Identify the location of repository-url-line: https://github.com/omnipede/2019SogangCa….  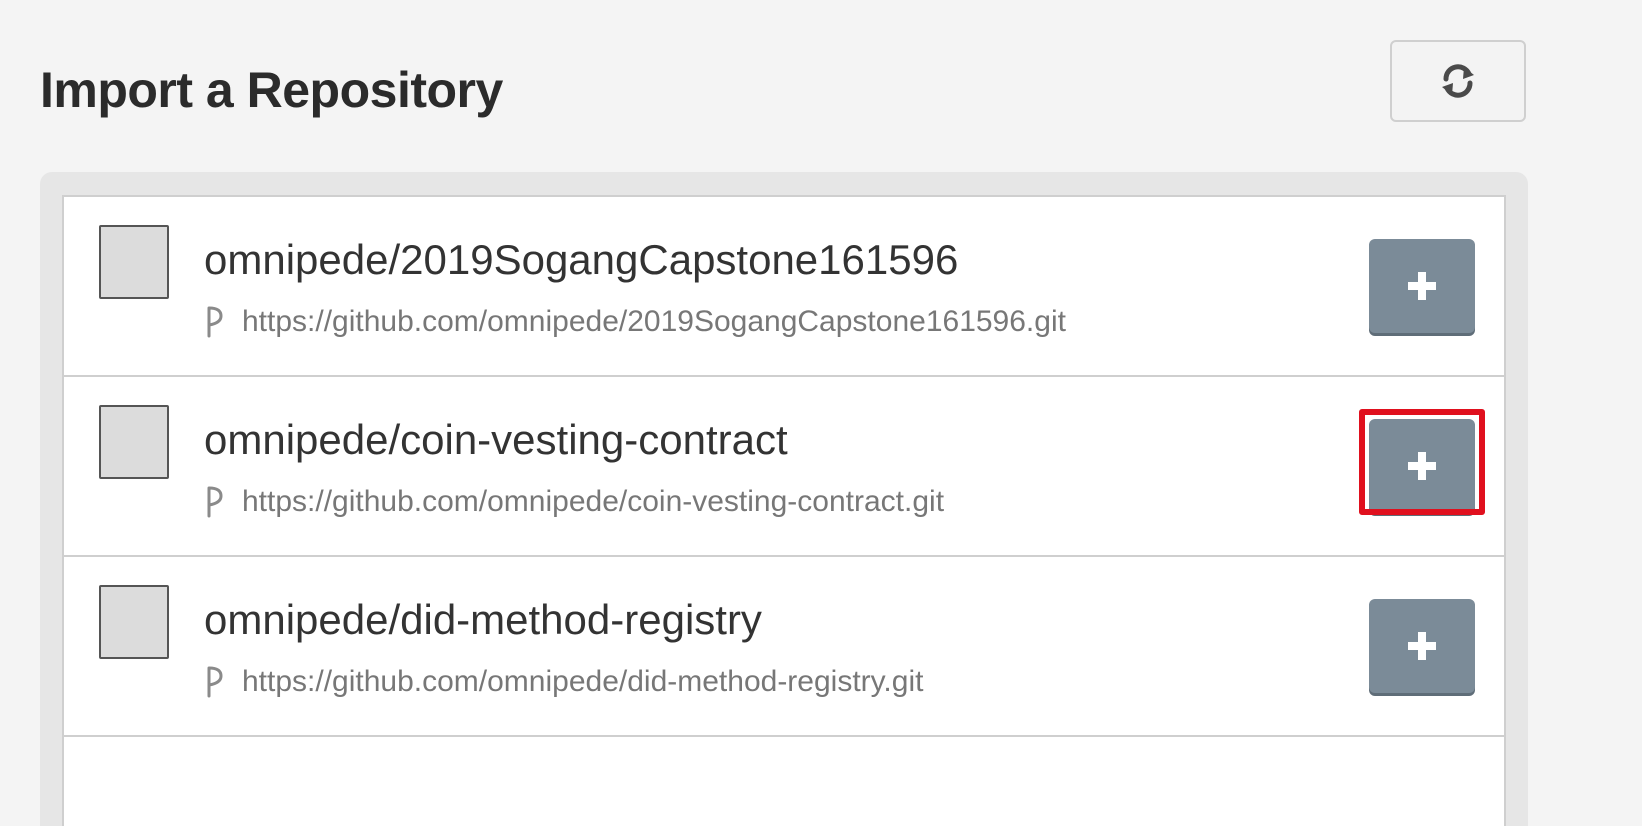
(635, 322).